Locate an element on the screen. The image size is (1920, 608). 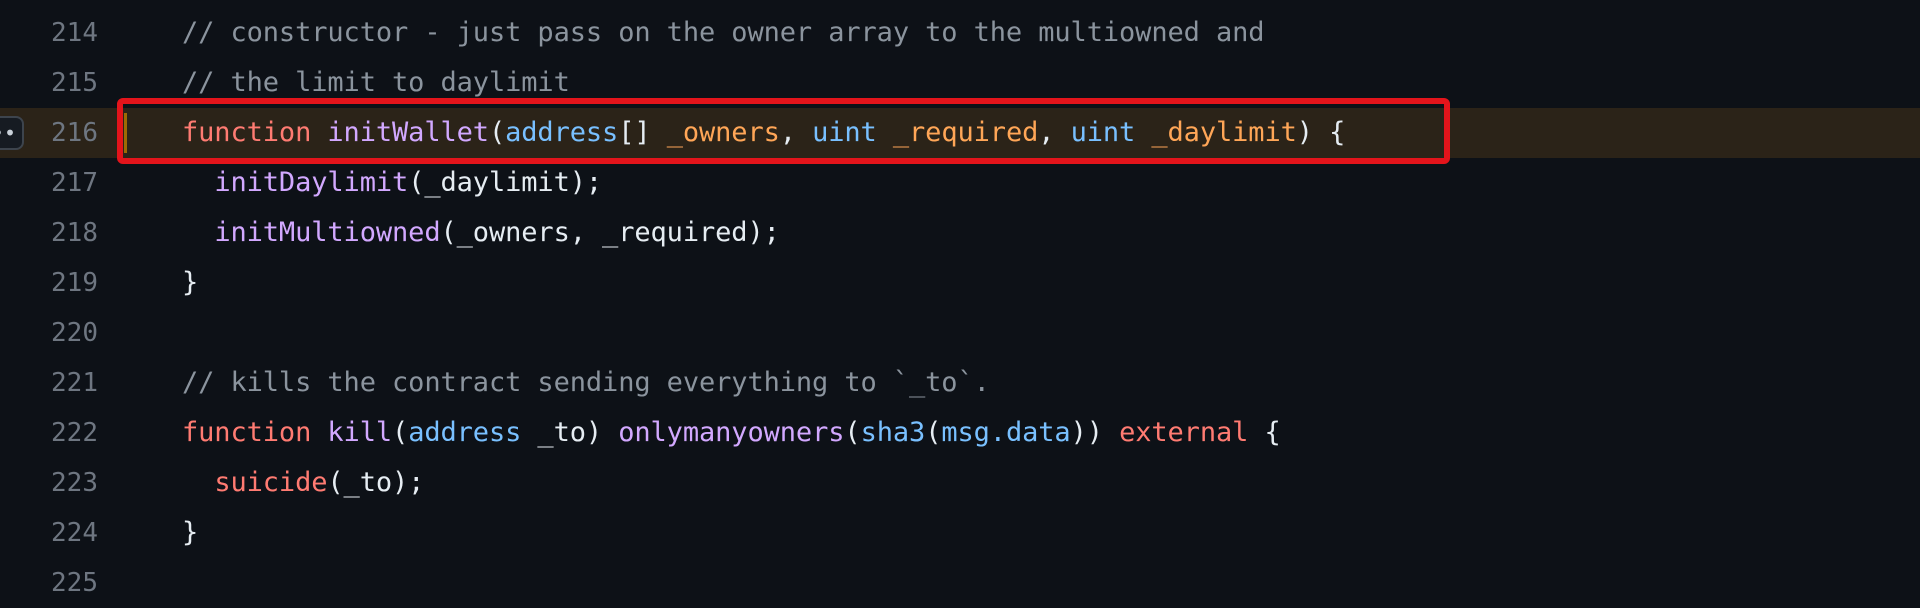
code-text: suicide(_to); is located at coordinates (303, 483).